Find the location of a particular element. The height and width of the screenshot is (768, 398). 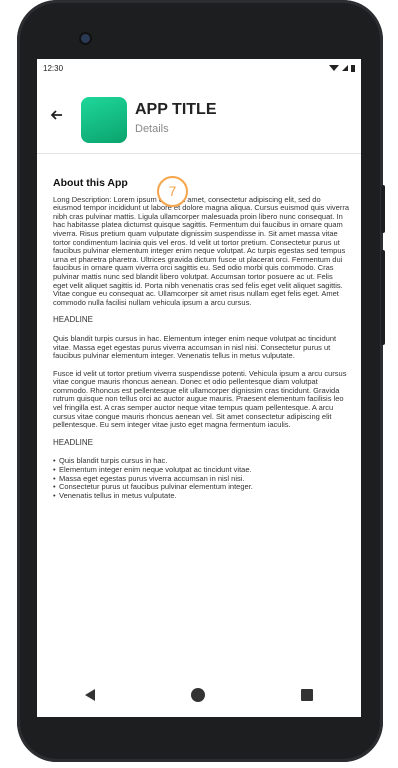

signal-icon is located at coordinates (345, 68).